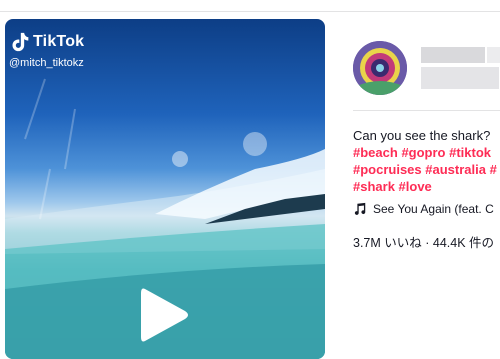 The width and height of the screenshot is (500, 359). I want to click on hashtag-link: #shark, so click(374, 186).